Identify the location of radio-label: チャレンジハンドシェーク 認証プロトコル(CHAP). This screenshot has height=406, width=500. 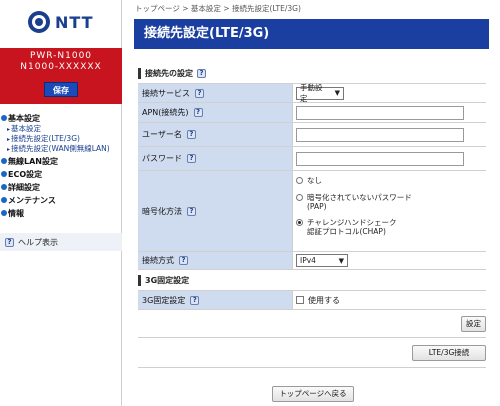
(351, 227).